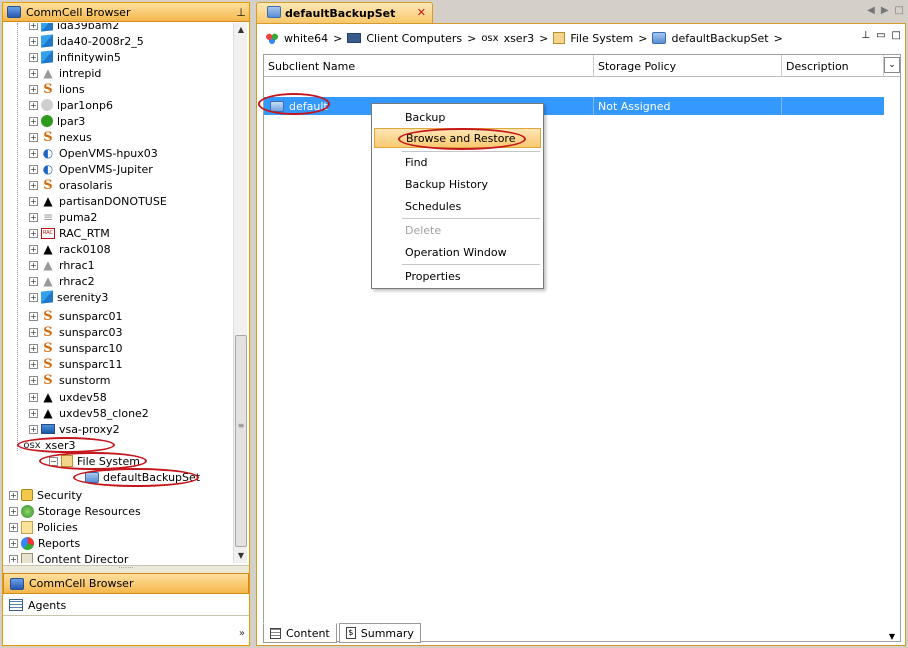 This screenshot has width=908, height=648. Describe the element at coordinates (880, 35) in the screenshot. I see `restore-icon: ▭` at that location.